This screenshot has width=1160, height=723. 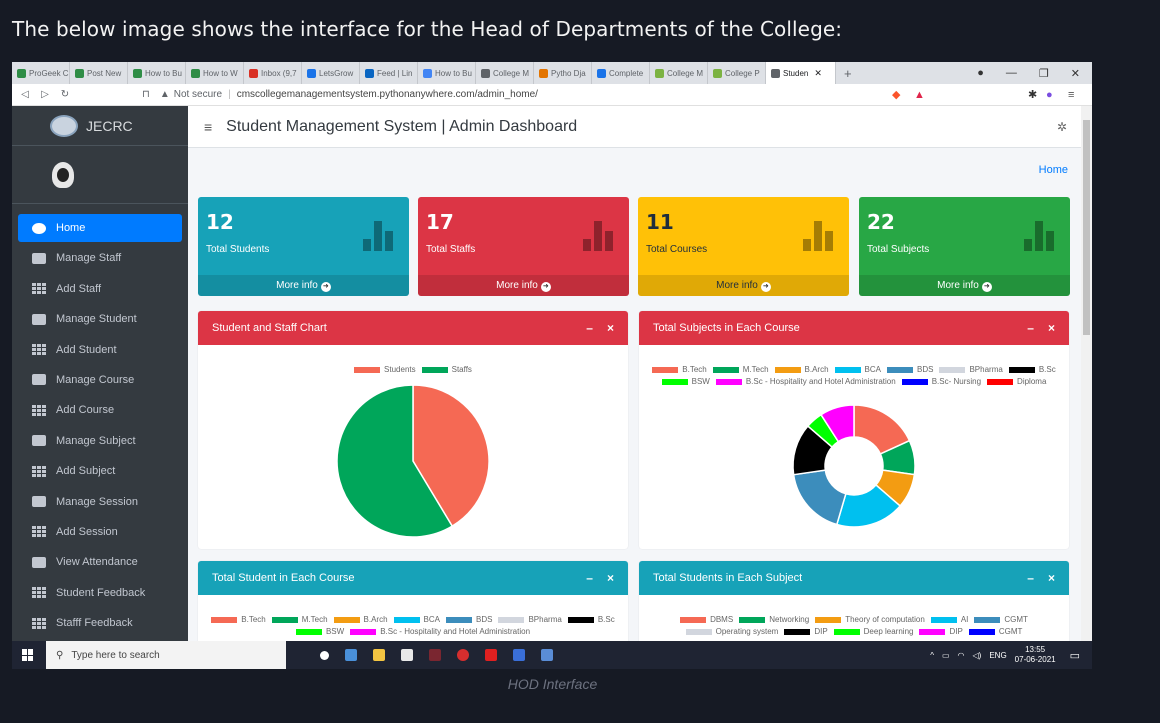 What do you see at coordinates (100, 441) in the screenshot?
I see `sidebar-item-manage-subject: Manage Subject` at bounding box center [100, 441].